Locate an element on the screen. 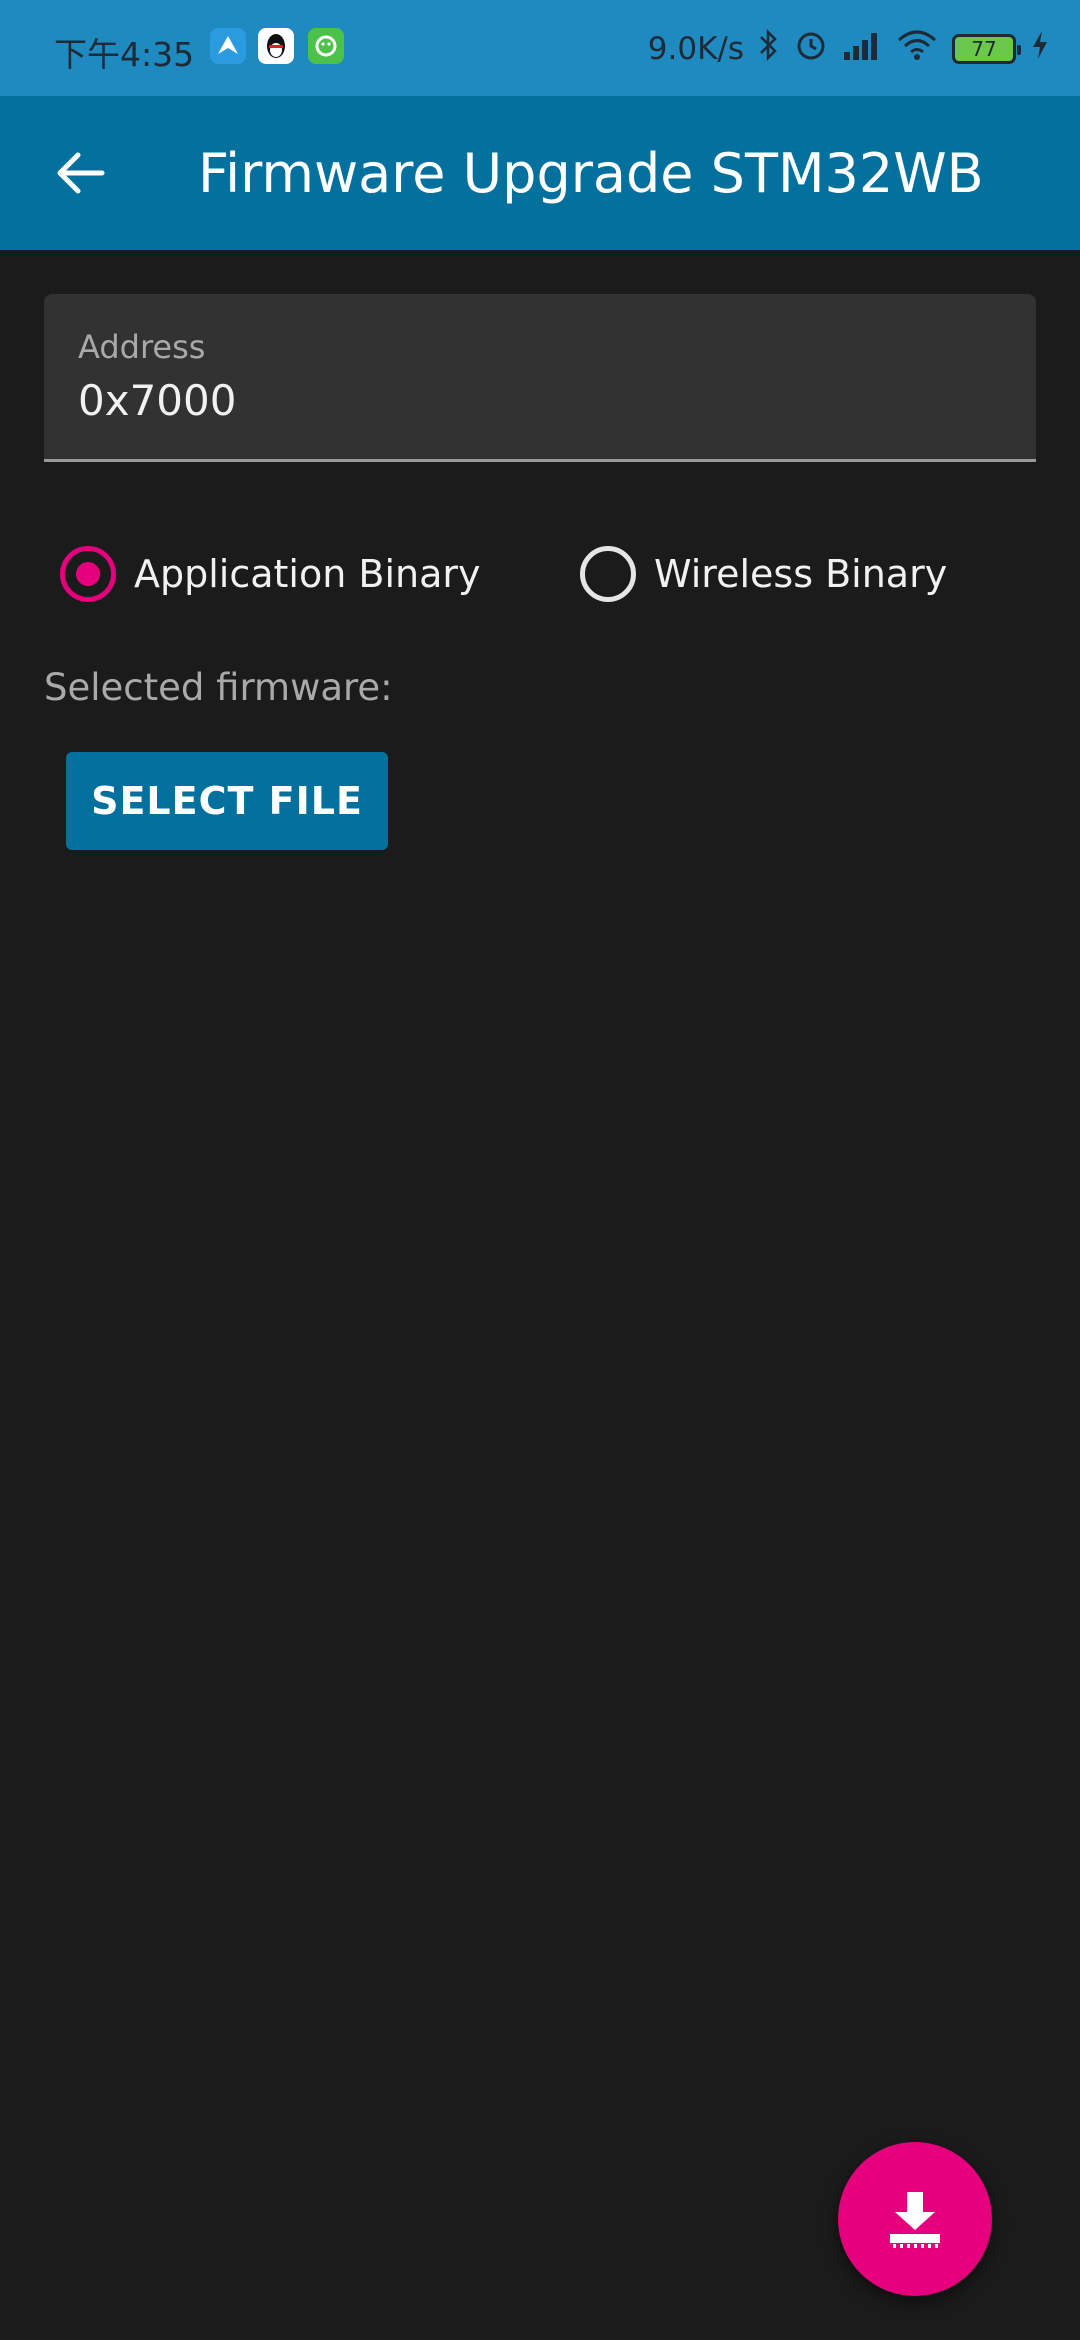 Image resolution: width=1080 pixels, height=2340 pixels. signal-icon is located at coordinates (862, 49).